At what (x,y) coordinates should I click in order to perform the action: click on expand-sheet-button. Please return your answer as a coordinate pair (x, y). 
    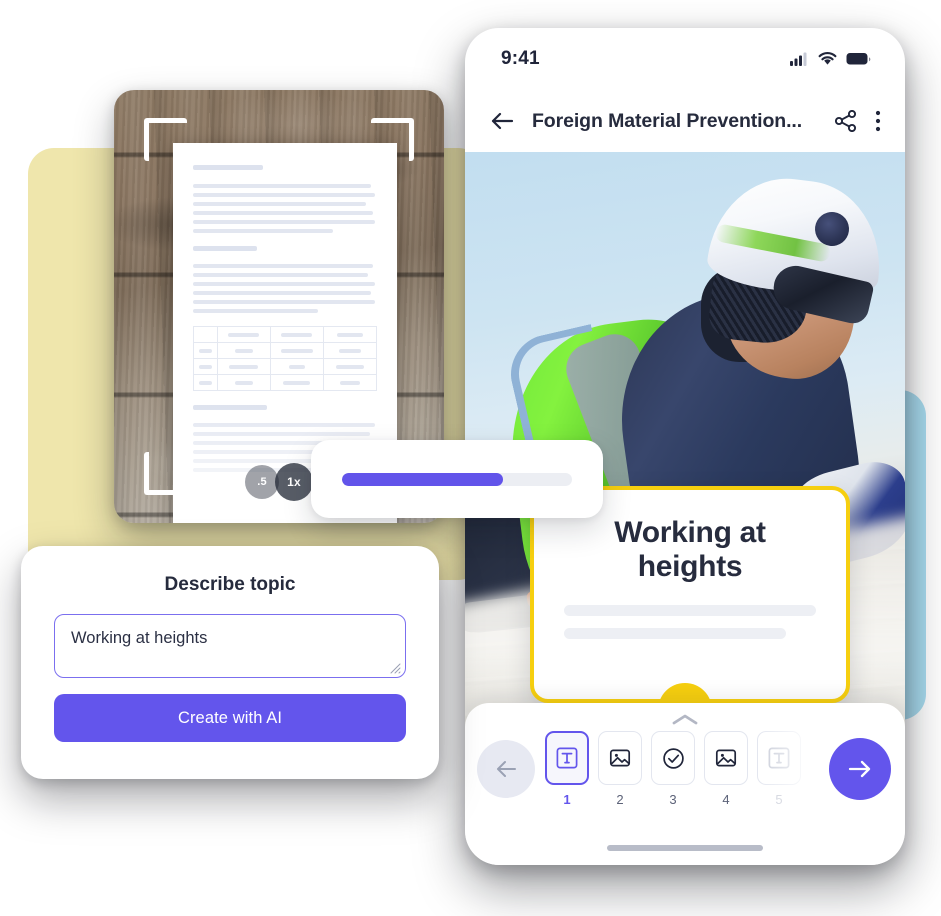
    Looking at the image, I should click on (685, 720).